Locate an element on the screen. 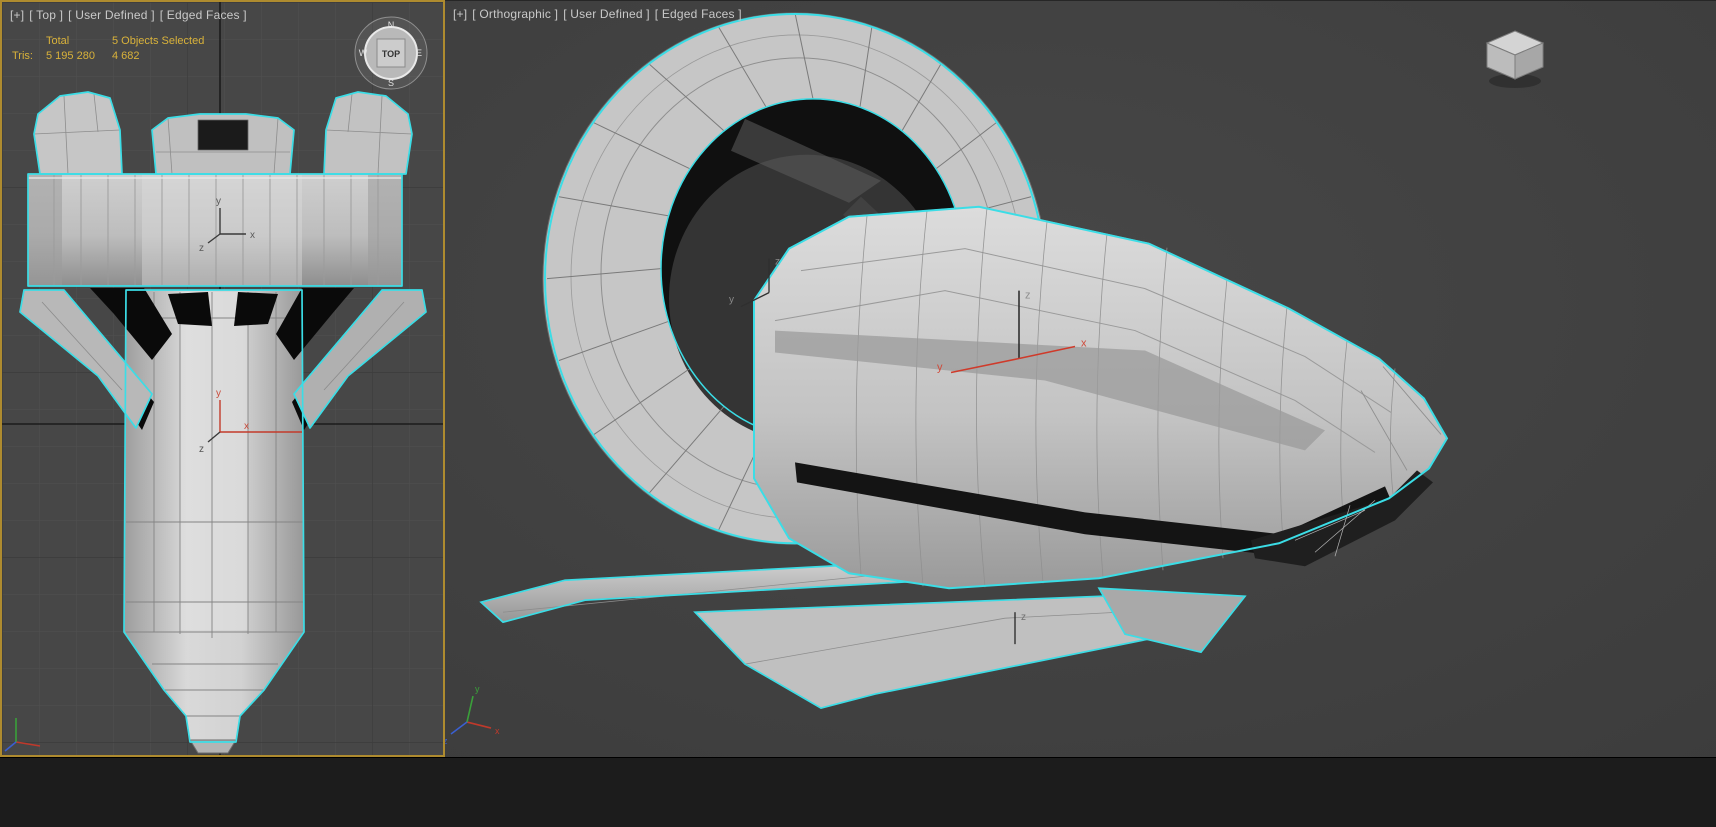 Image resolution: width=1716 pixels, height=827 pixels. stats-total-label: Total is located at coordinates (58, 41).